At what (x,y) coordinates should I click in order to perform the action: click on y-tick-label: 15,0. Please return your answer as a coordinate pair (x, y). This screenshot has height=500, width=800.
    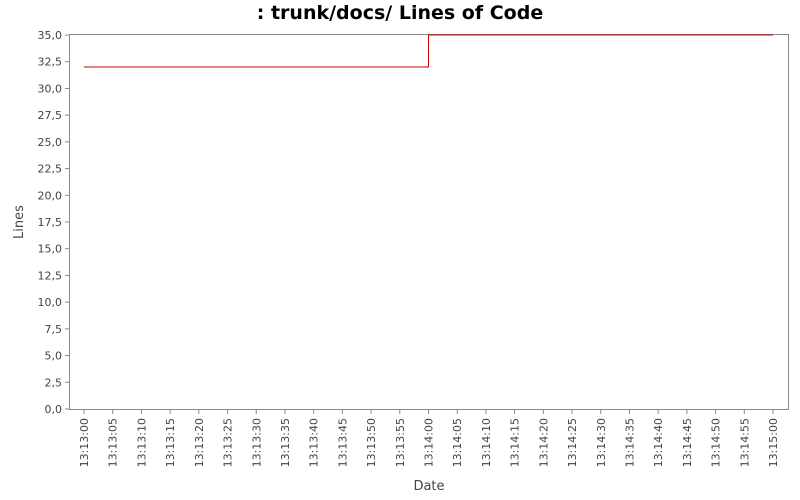
    Looking at the image, I should click on (50, 249).